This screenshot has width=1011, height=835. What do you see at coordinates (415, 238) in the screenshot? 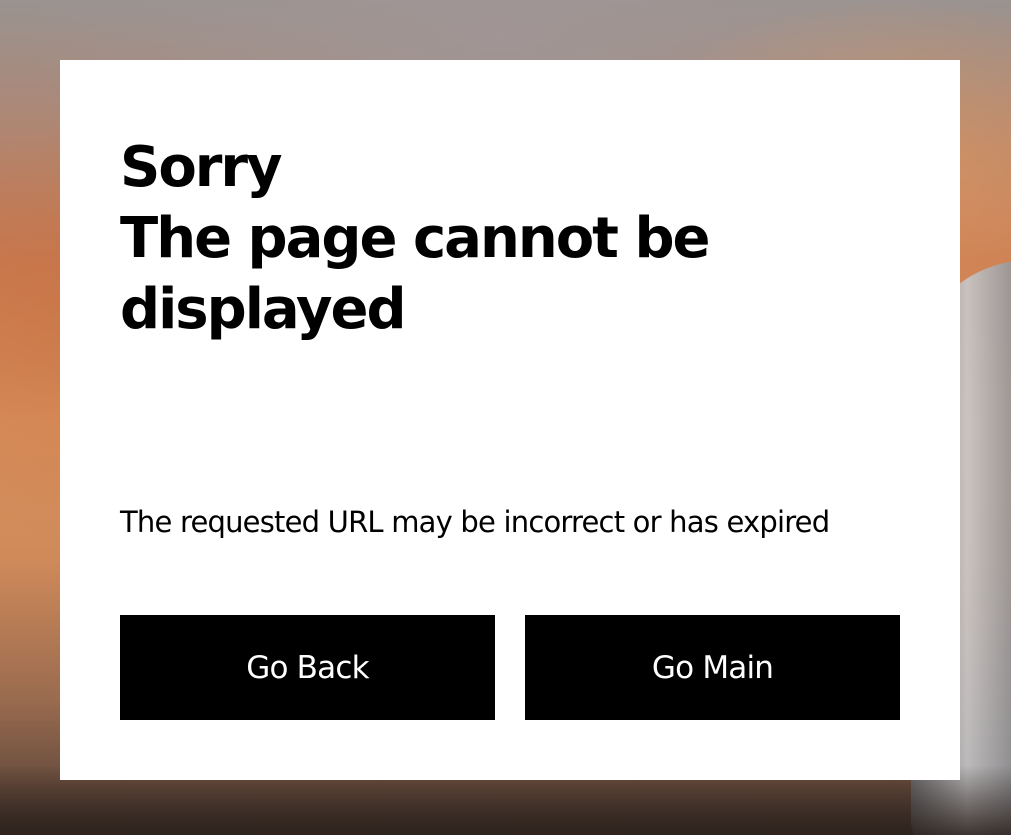
I see `error-title-line-2: The page cannot be` at bounding box center [415, 238].